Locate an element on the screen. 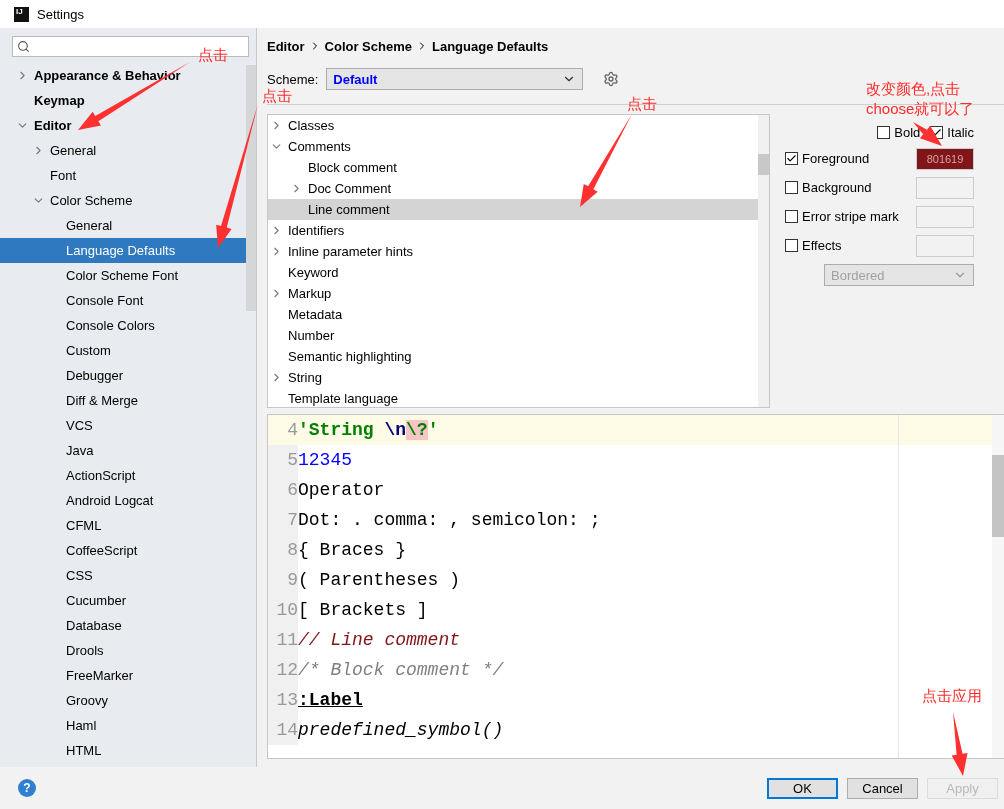  sidebar-item: HTML is located at coordinates (123, 750).